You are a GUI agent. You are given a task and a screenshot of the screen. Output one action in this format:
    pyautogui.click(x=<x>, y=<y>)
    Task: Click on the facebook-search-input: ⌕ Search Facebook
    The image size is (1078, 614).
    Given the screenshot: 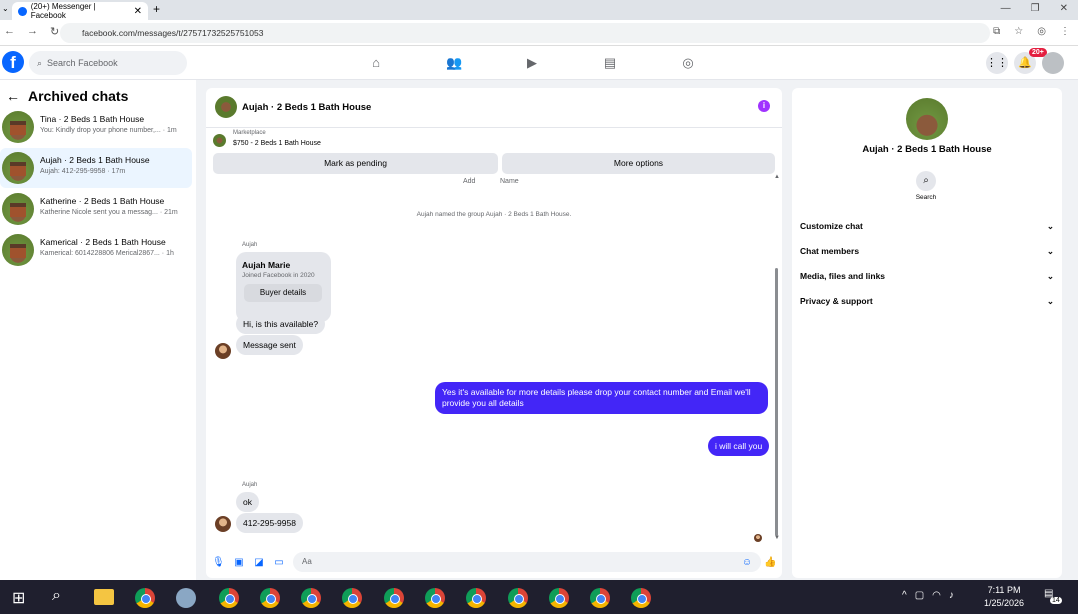 What is the action you would take?
    pyautogui.click(x=108, y=63)
    